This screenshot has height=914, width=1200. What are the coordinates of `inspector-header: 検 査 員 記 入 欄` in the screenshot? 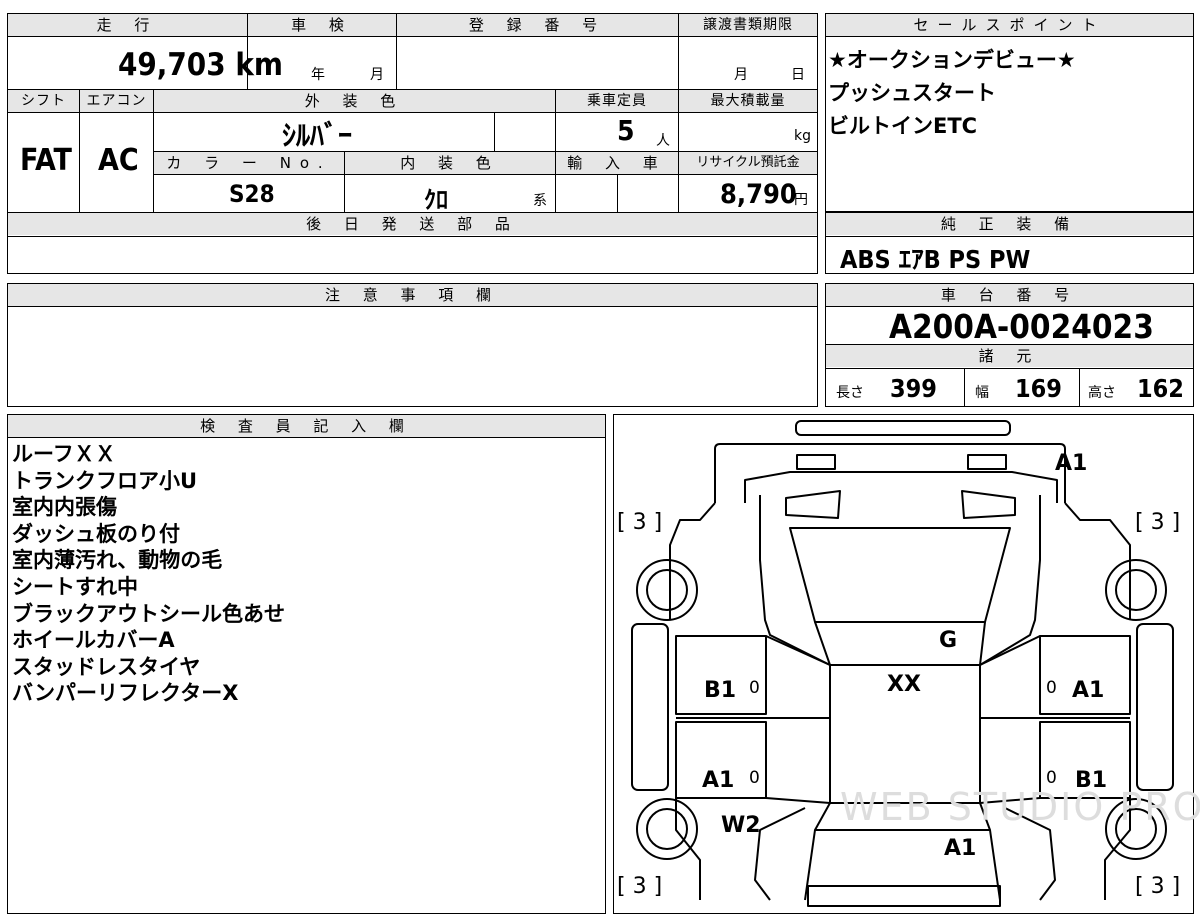 It's located at (306, 426).